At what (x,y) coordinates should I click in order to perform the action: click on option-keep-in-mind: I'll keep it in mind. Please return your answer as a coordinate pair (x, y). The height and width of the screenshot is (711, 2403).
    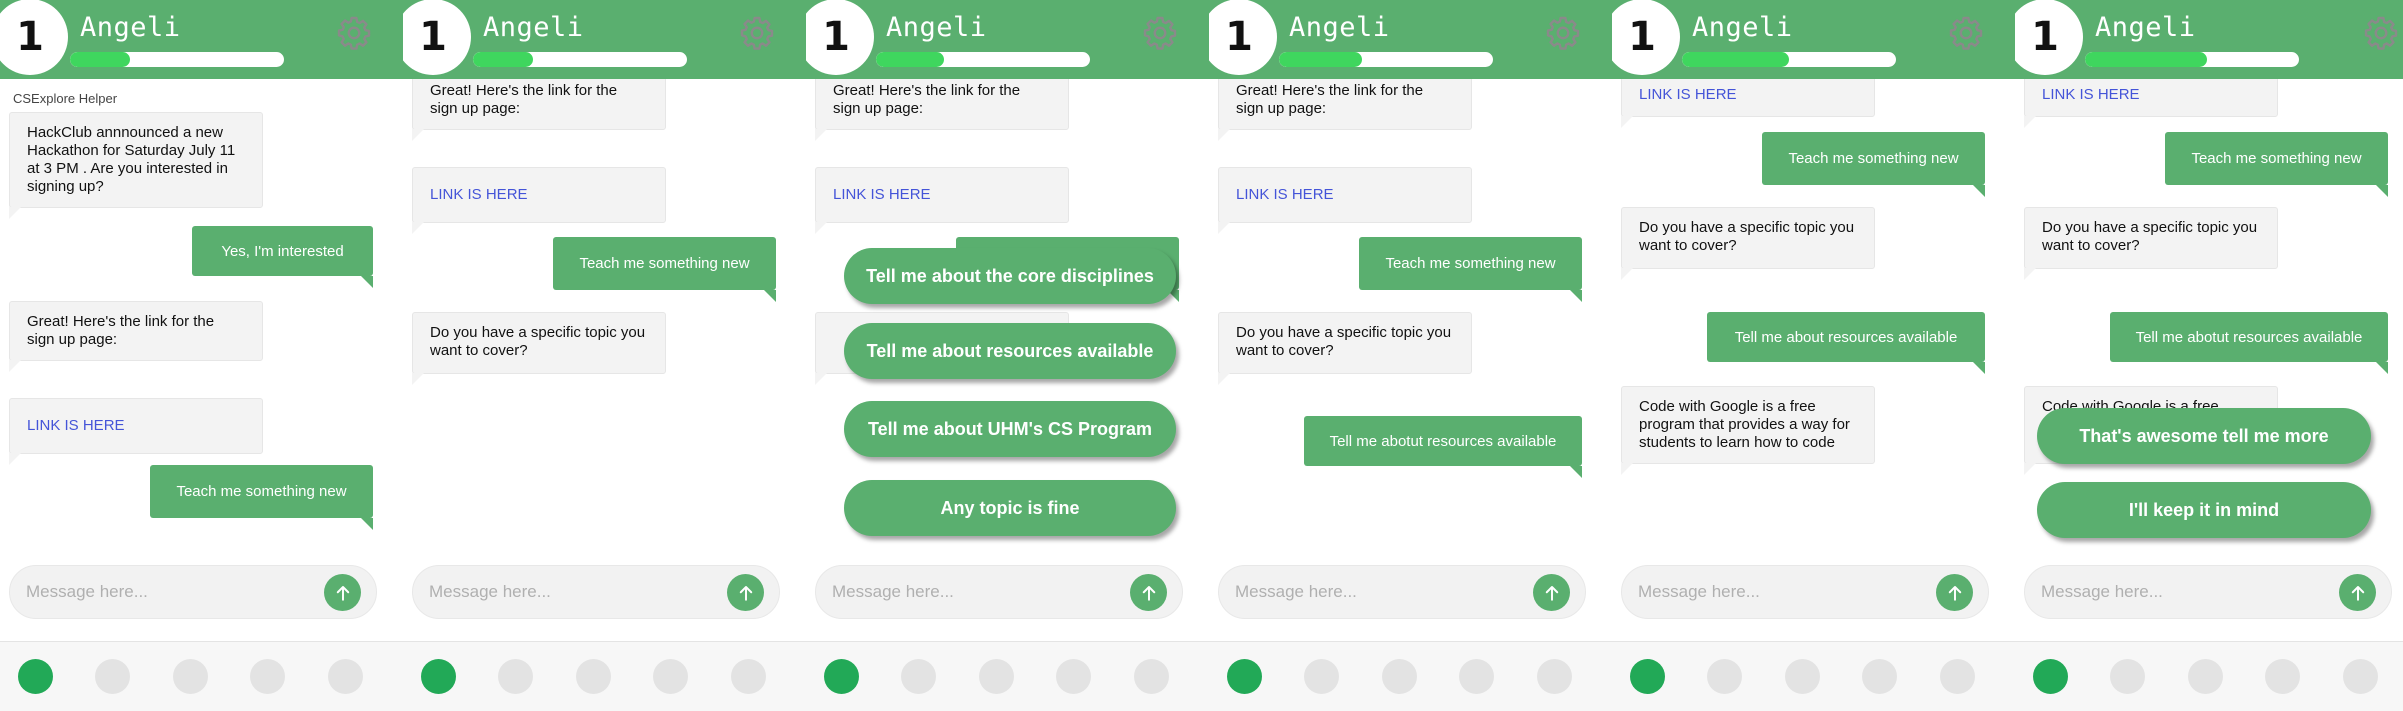
    Looking at the image, I should click on (2204, 510).